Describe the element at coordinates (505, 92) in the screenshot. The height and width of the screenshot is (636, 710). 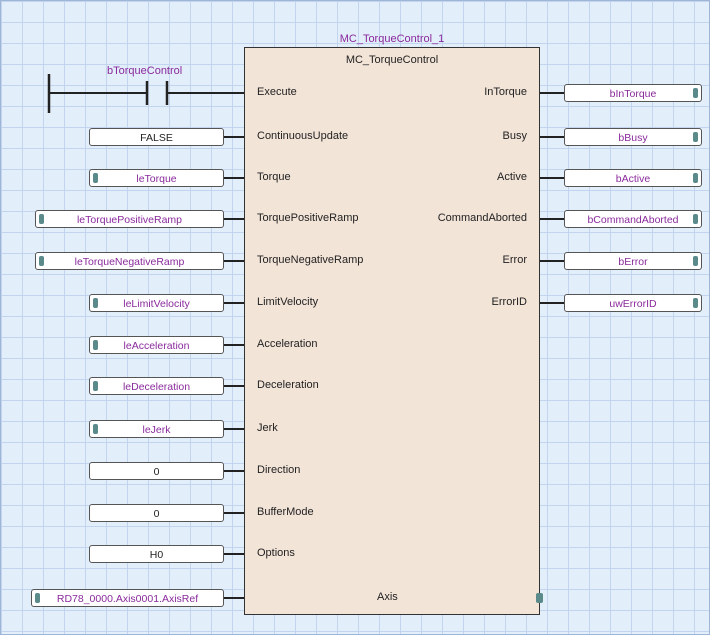
I see `pin-in-torque: InTorque` at that location.